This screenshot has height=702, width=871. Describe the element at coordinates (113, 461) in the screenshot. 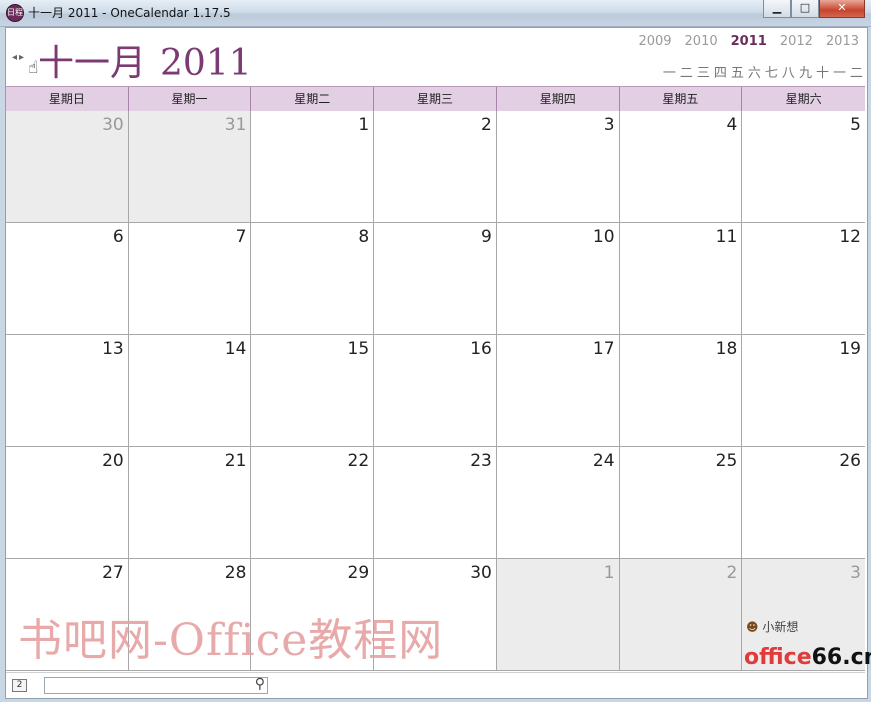

I see `day-number: 20` at that location.